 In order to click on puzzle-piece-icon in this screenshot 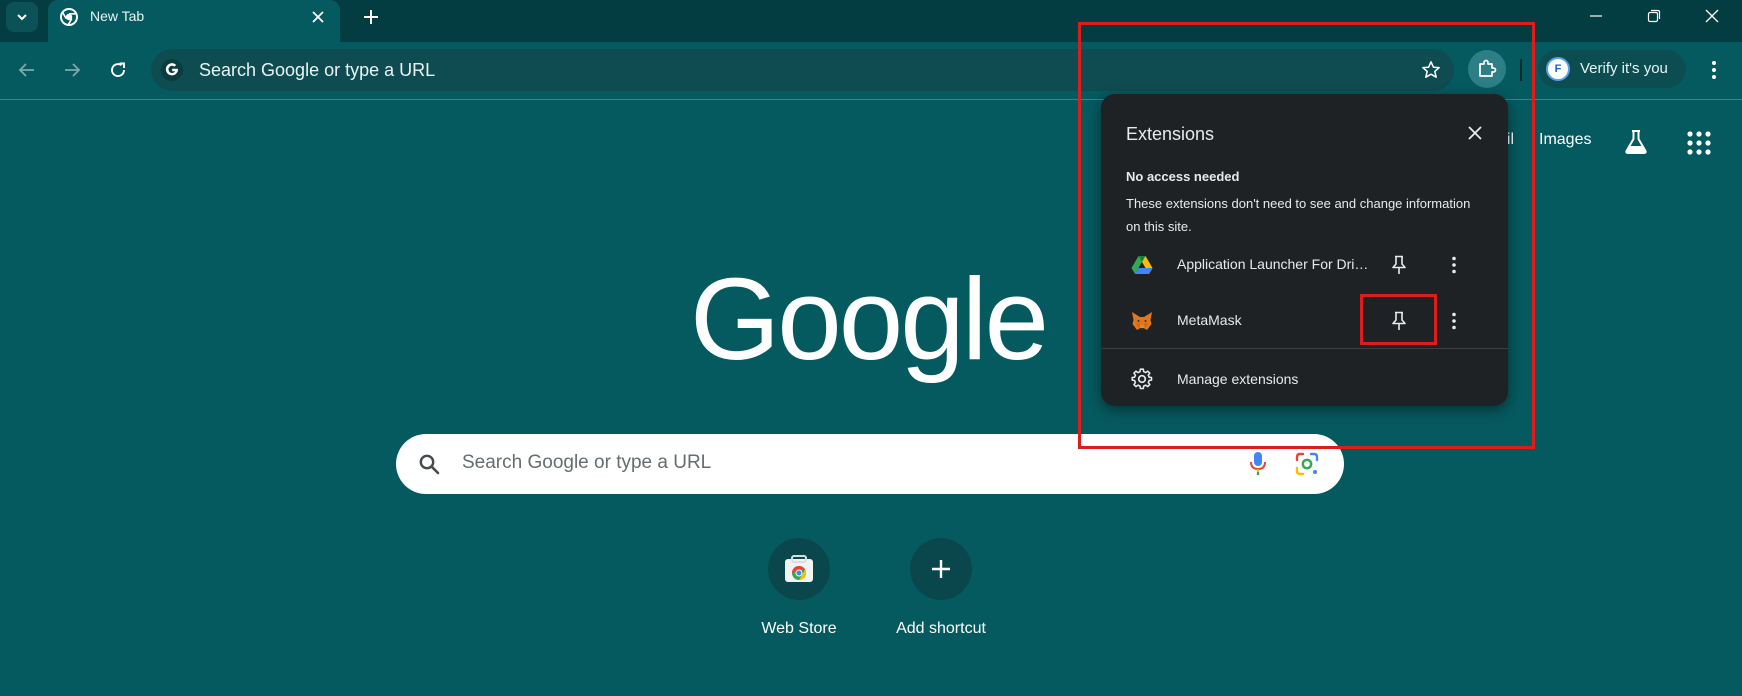, I will do `click(1488, 68)`.